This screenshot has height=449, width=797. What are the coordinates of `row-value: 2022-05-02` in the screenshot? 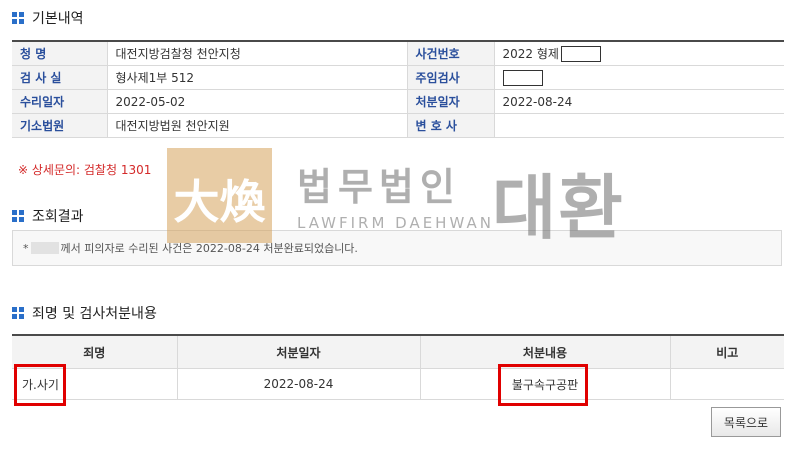 It's located at (256, 101).